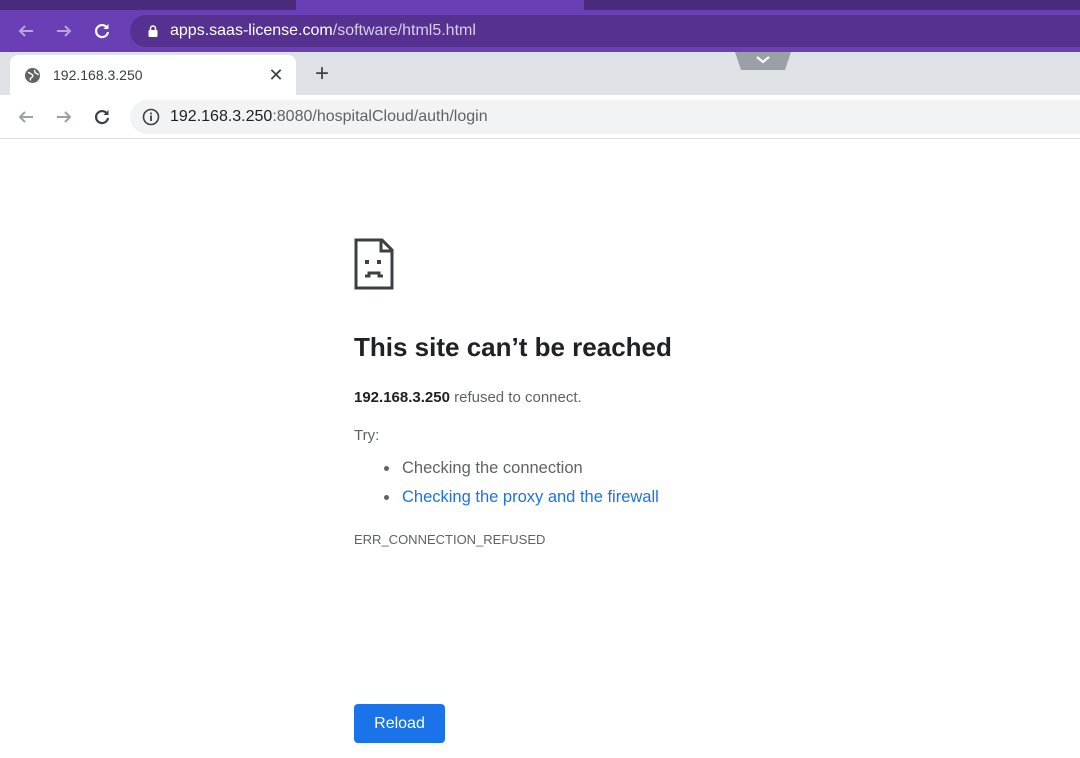 This screenshot has height=758, width=1080. Describe the element at coordinates (151, 117) in the screenshot. I see `info-icon` at that location.